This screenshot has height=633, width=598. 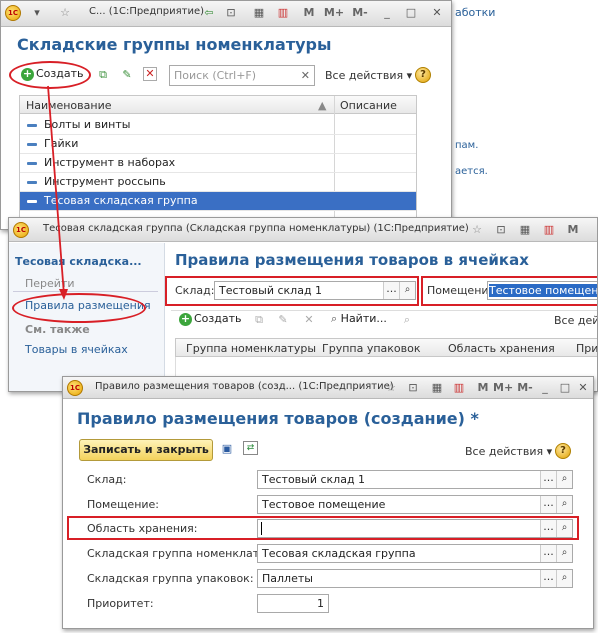 I want to click on sort-icon: ▲, so click(x=322, y=105).